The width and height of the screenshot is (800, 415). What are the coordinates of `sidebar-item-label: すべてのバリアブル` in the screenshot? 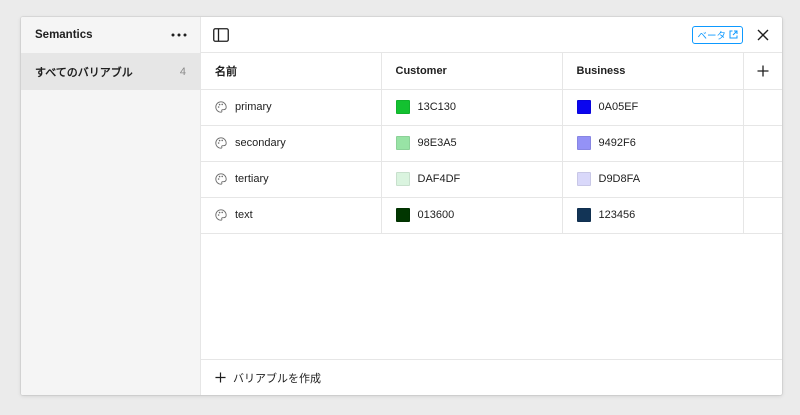 It's located at (84, 72).